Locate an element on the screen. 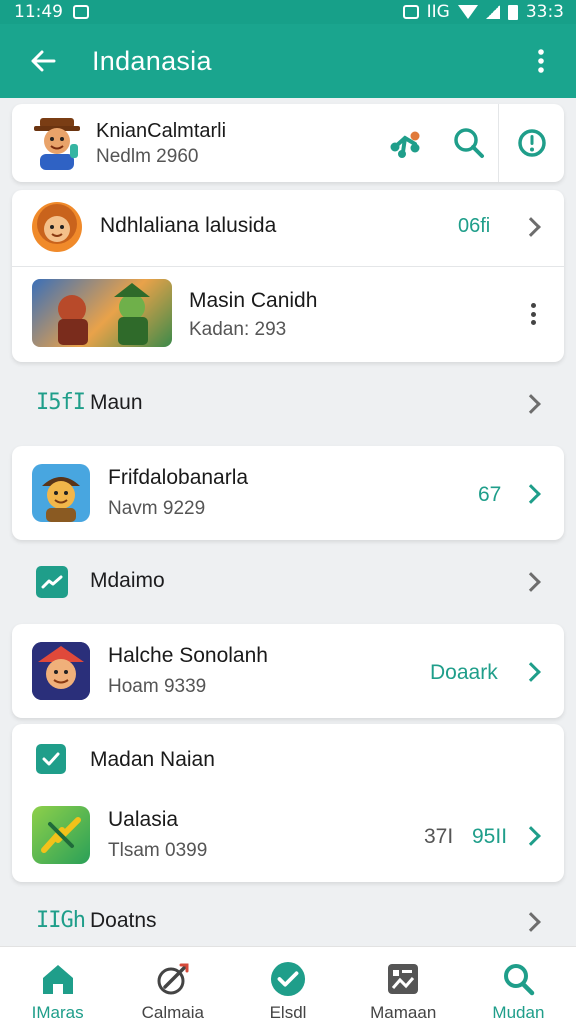 The image size is (576, 1024). info-icon is located at coordinates (532, 143).